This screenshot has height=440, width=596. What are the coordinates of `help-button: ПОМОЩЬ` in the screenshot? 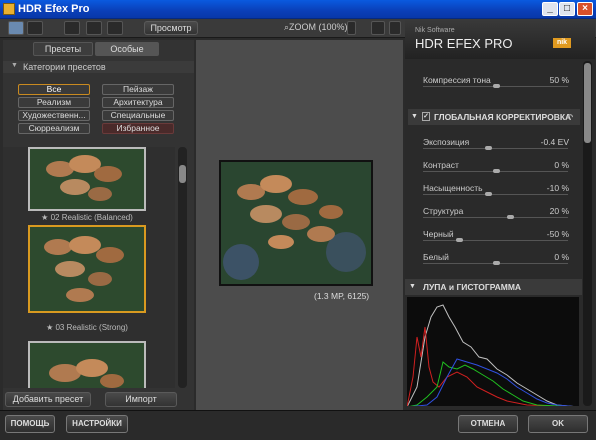 It's located at (30, 424).